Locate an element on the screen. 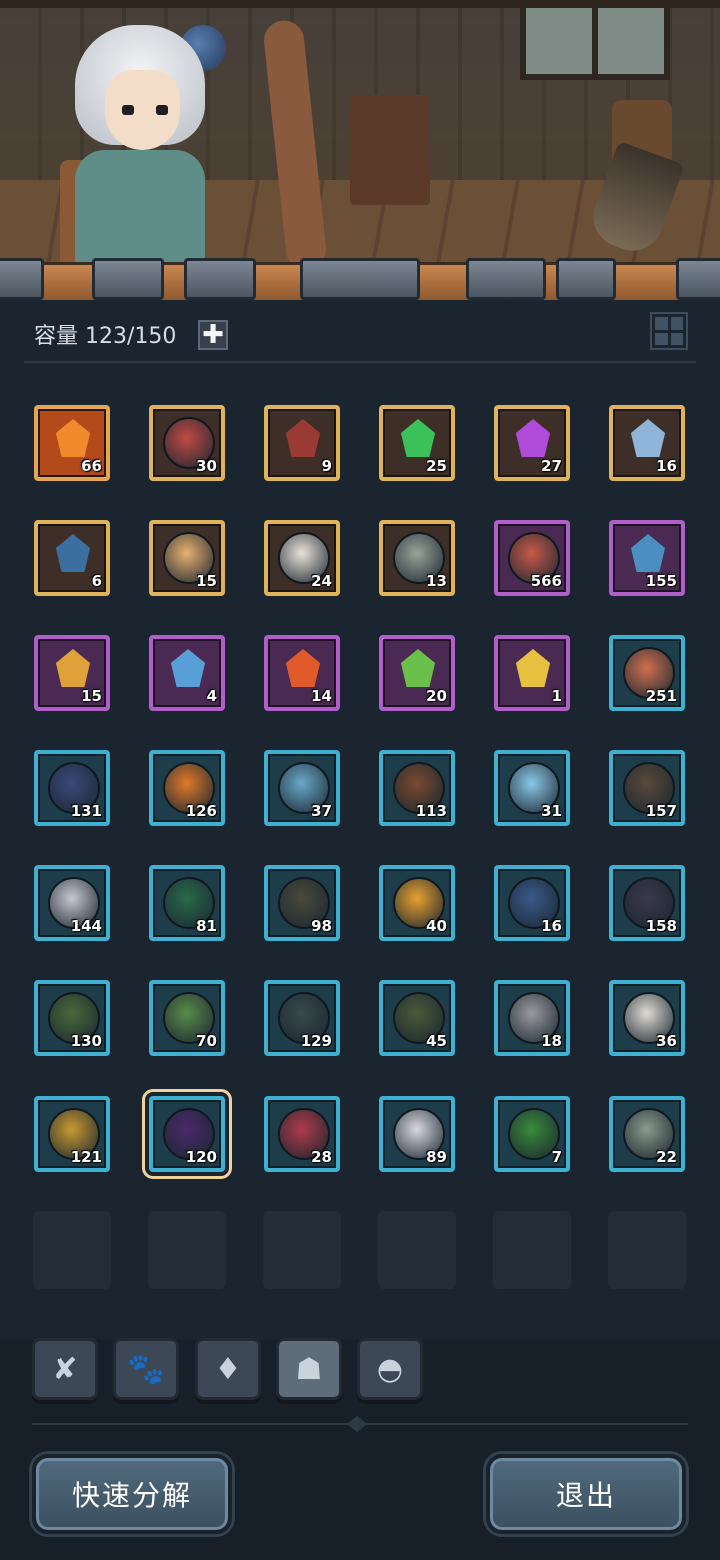 The height and width of the screenshot is (1560, 720). inventory-slot: 1 is located at coordinates (532, 673).